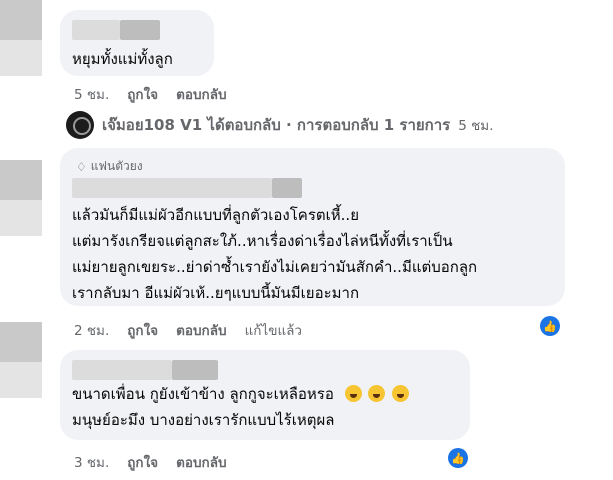 The width and height of the screenshot is (613, 480). I want to click on edited-label: แก้ไขแล้ว, so click(273, 331).